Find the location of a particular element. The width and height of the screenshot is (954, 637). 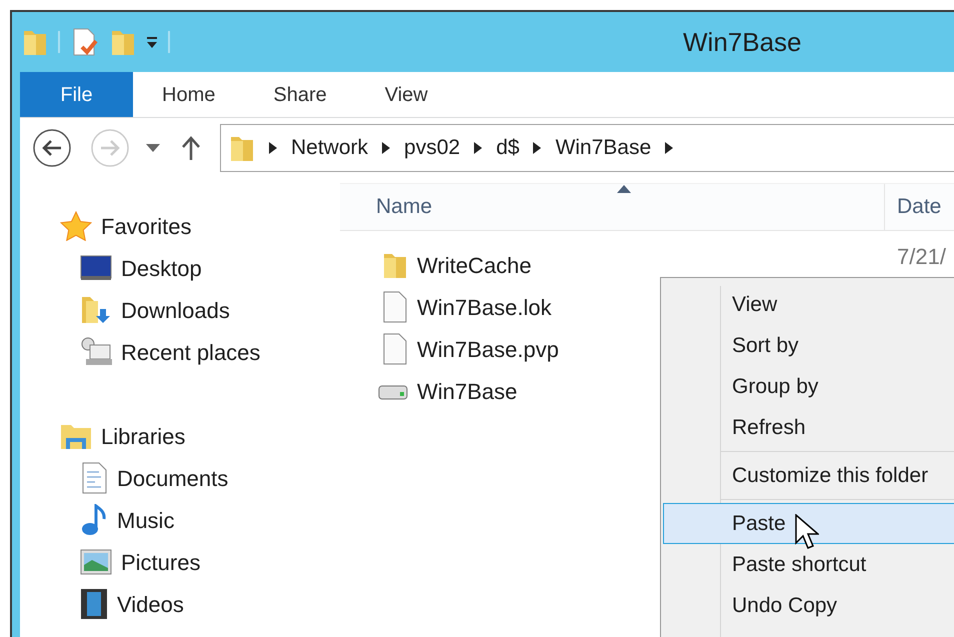

nav-item: Videos is located at coordinates (150, 604).